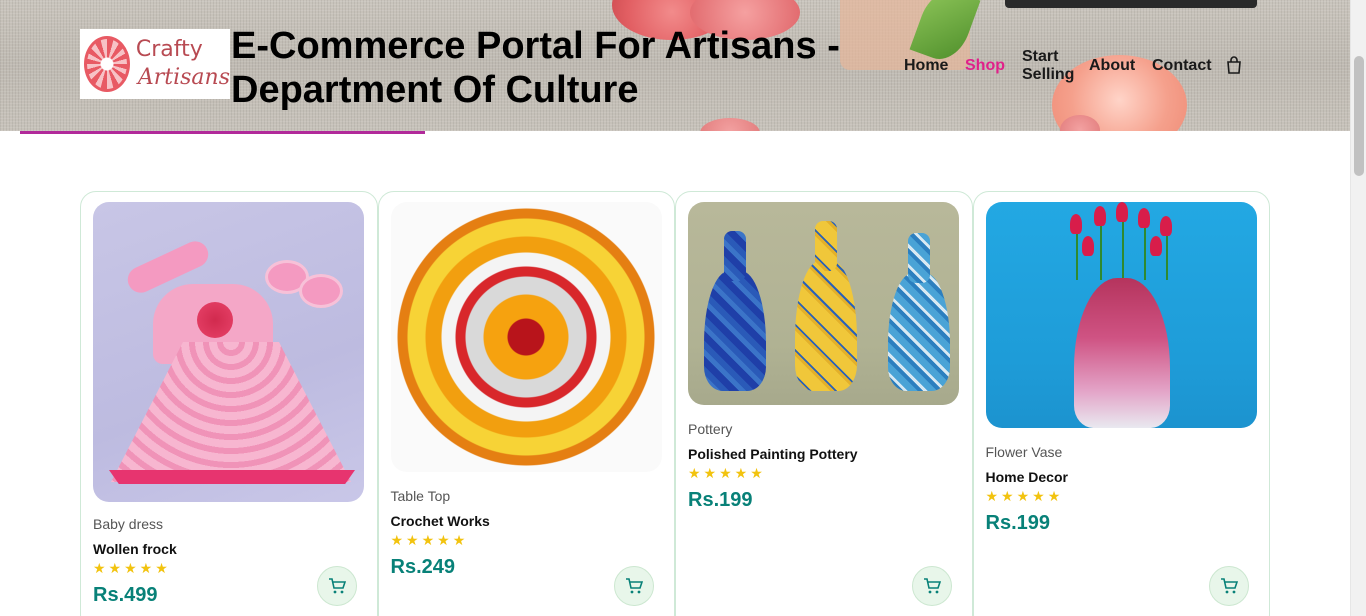 The height and width of the screenshot is (616, 1366). Describe the element at coordinates (1024, 452) in the screenshot. I see `product-category: Flower Vase` at that location.